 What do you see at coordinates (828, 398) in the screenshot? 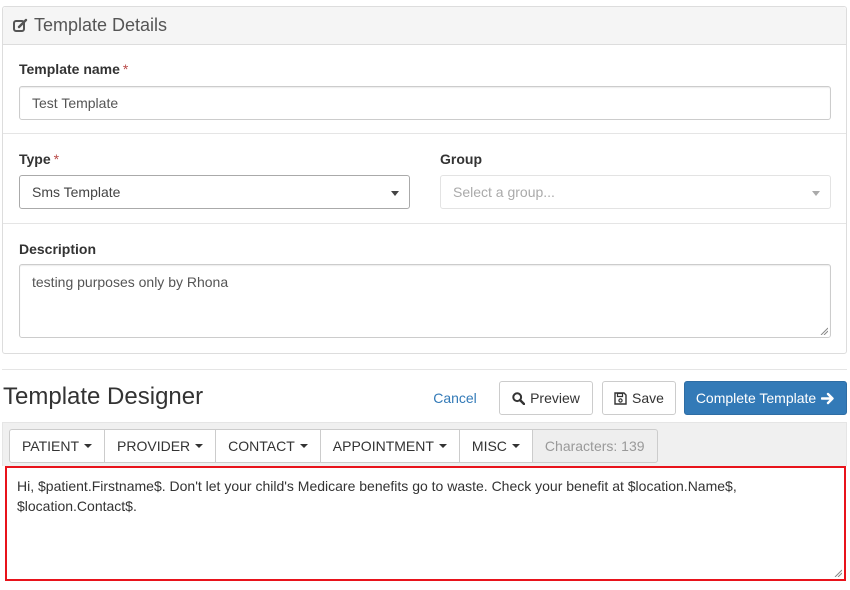
I see `arrow-right-icon` at bounding box center [828, 398].